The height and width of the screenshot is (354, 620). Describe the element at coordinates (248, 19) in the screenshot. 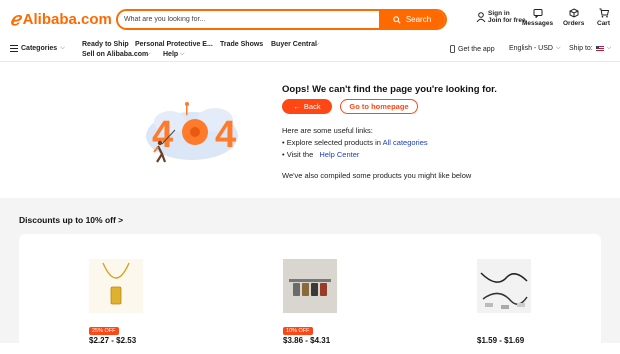

I see `search-input` at that location.